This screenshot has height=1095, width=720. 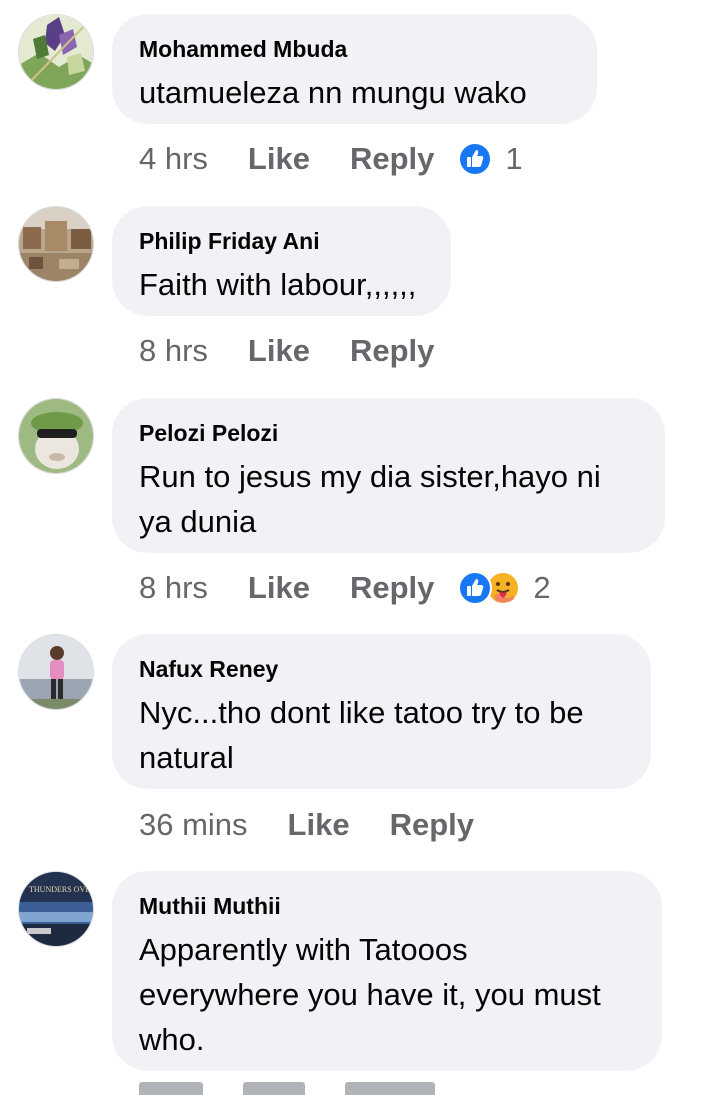 I want to click on comment-text: utamueleza nn mungu wako, so click(x=333, y=92).